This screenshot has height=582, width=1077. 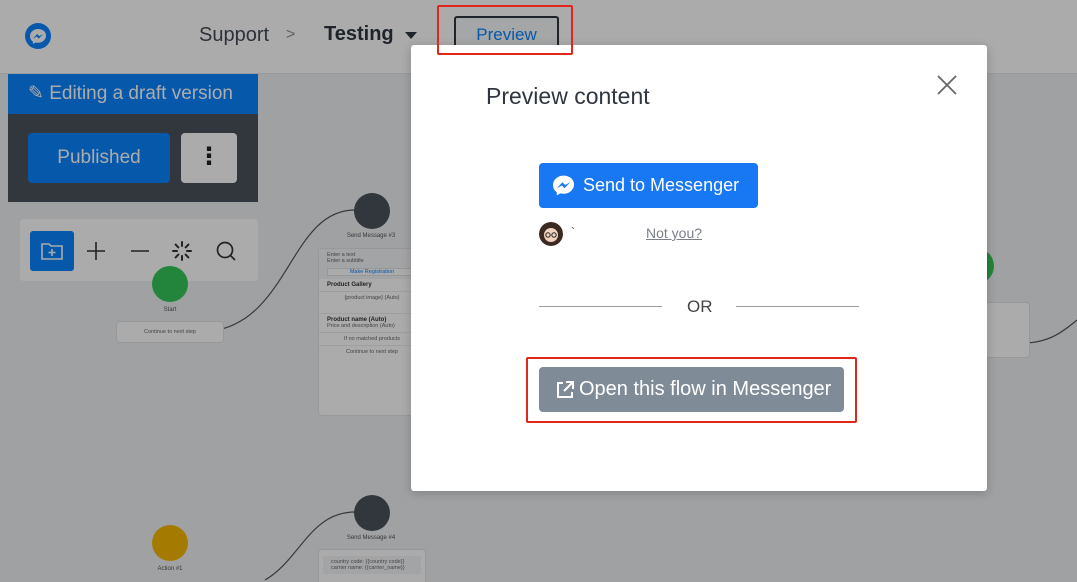 What do you see at coordinates (661, 185) in the screenshot?
I see `send-to-messenger-label: Send to Messenger` at bounding box center [661, 185].